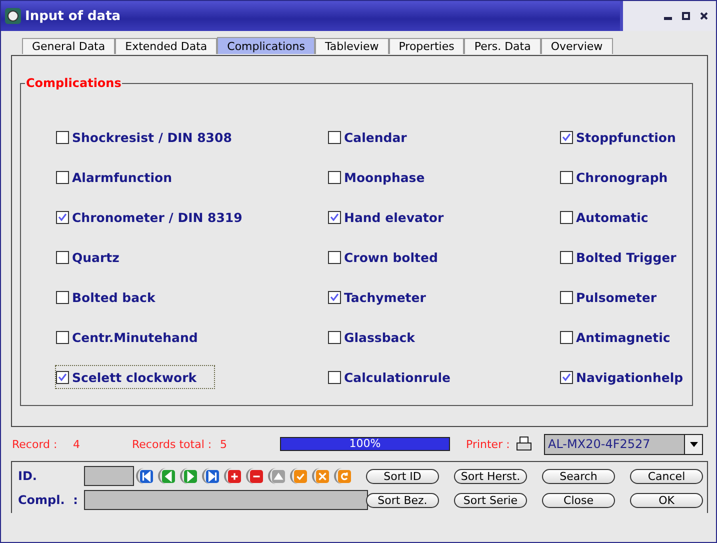  What do you see at coordinates (73, 83) in the screenshot?
I see `group-title: Complications` at bounding box center [73, 83].